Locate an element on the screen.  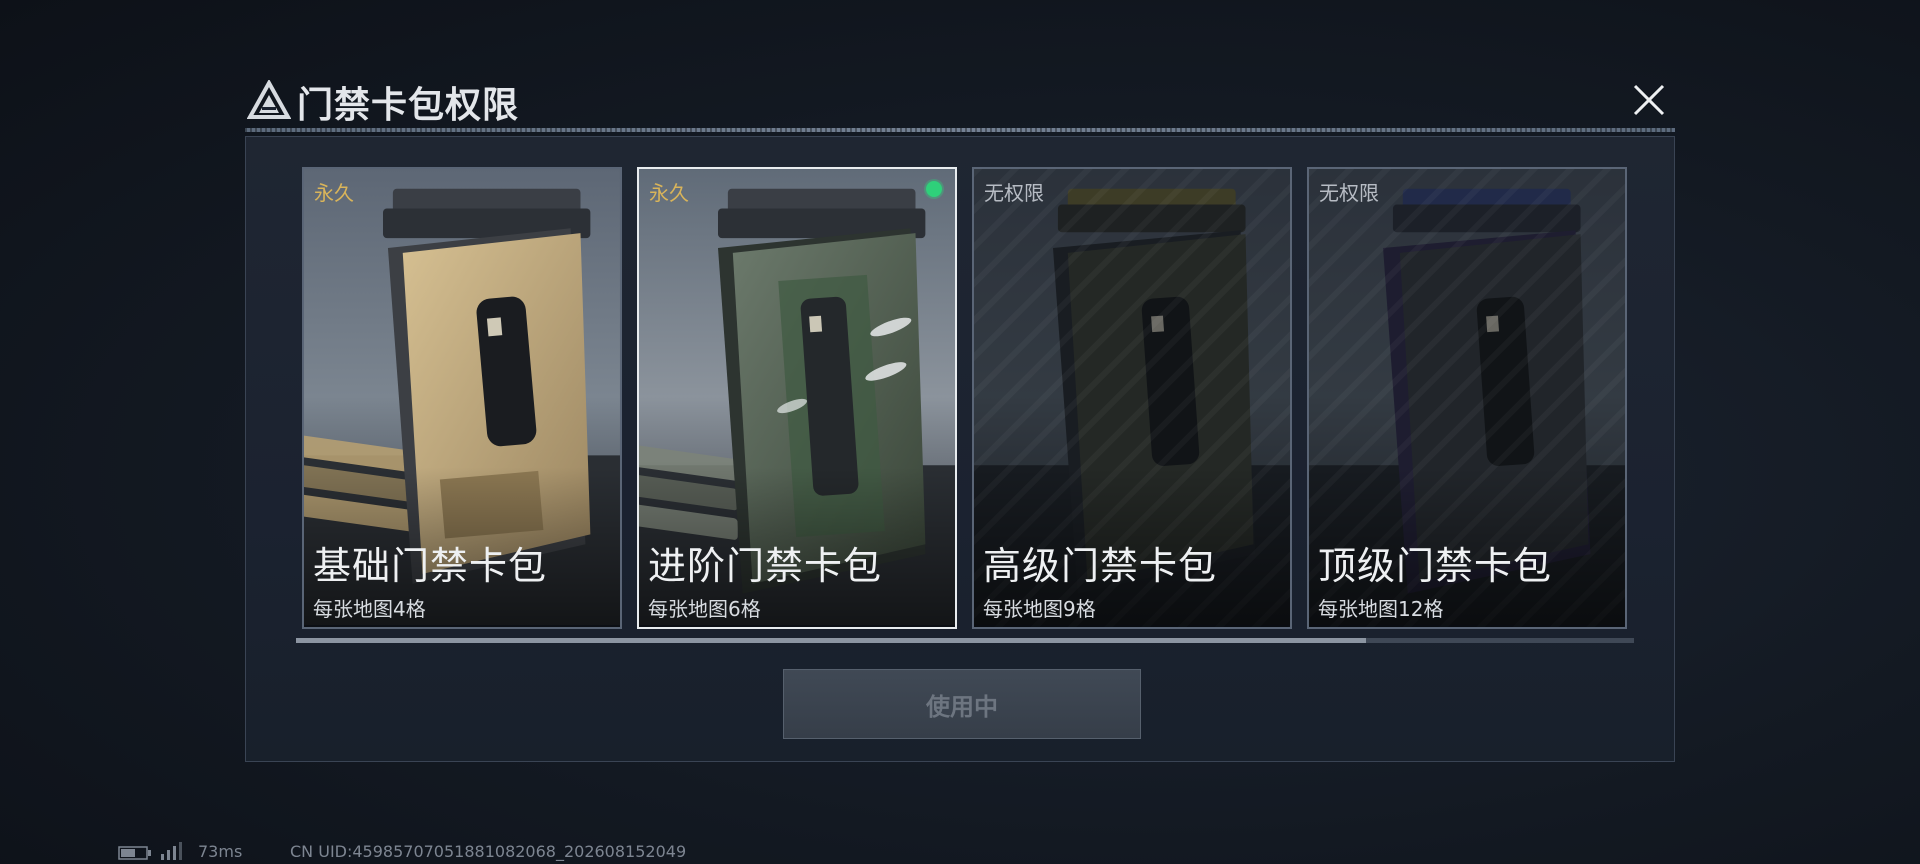
card-top: 无权限 顶级门禁卡包 每张地图12格 is located at coordinates (1467, 398).